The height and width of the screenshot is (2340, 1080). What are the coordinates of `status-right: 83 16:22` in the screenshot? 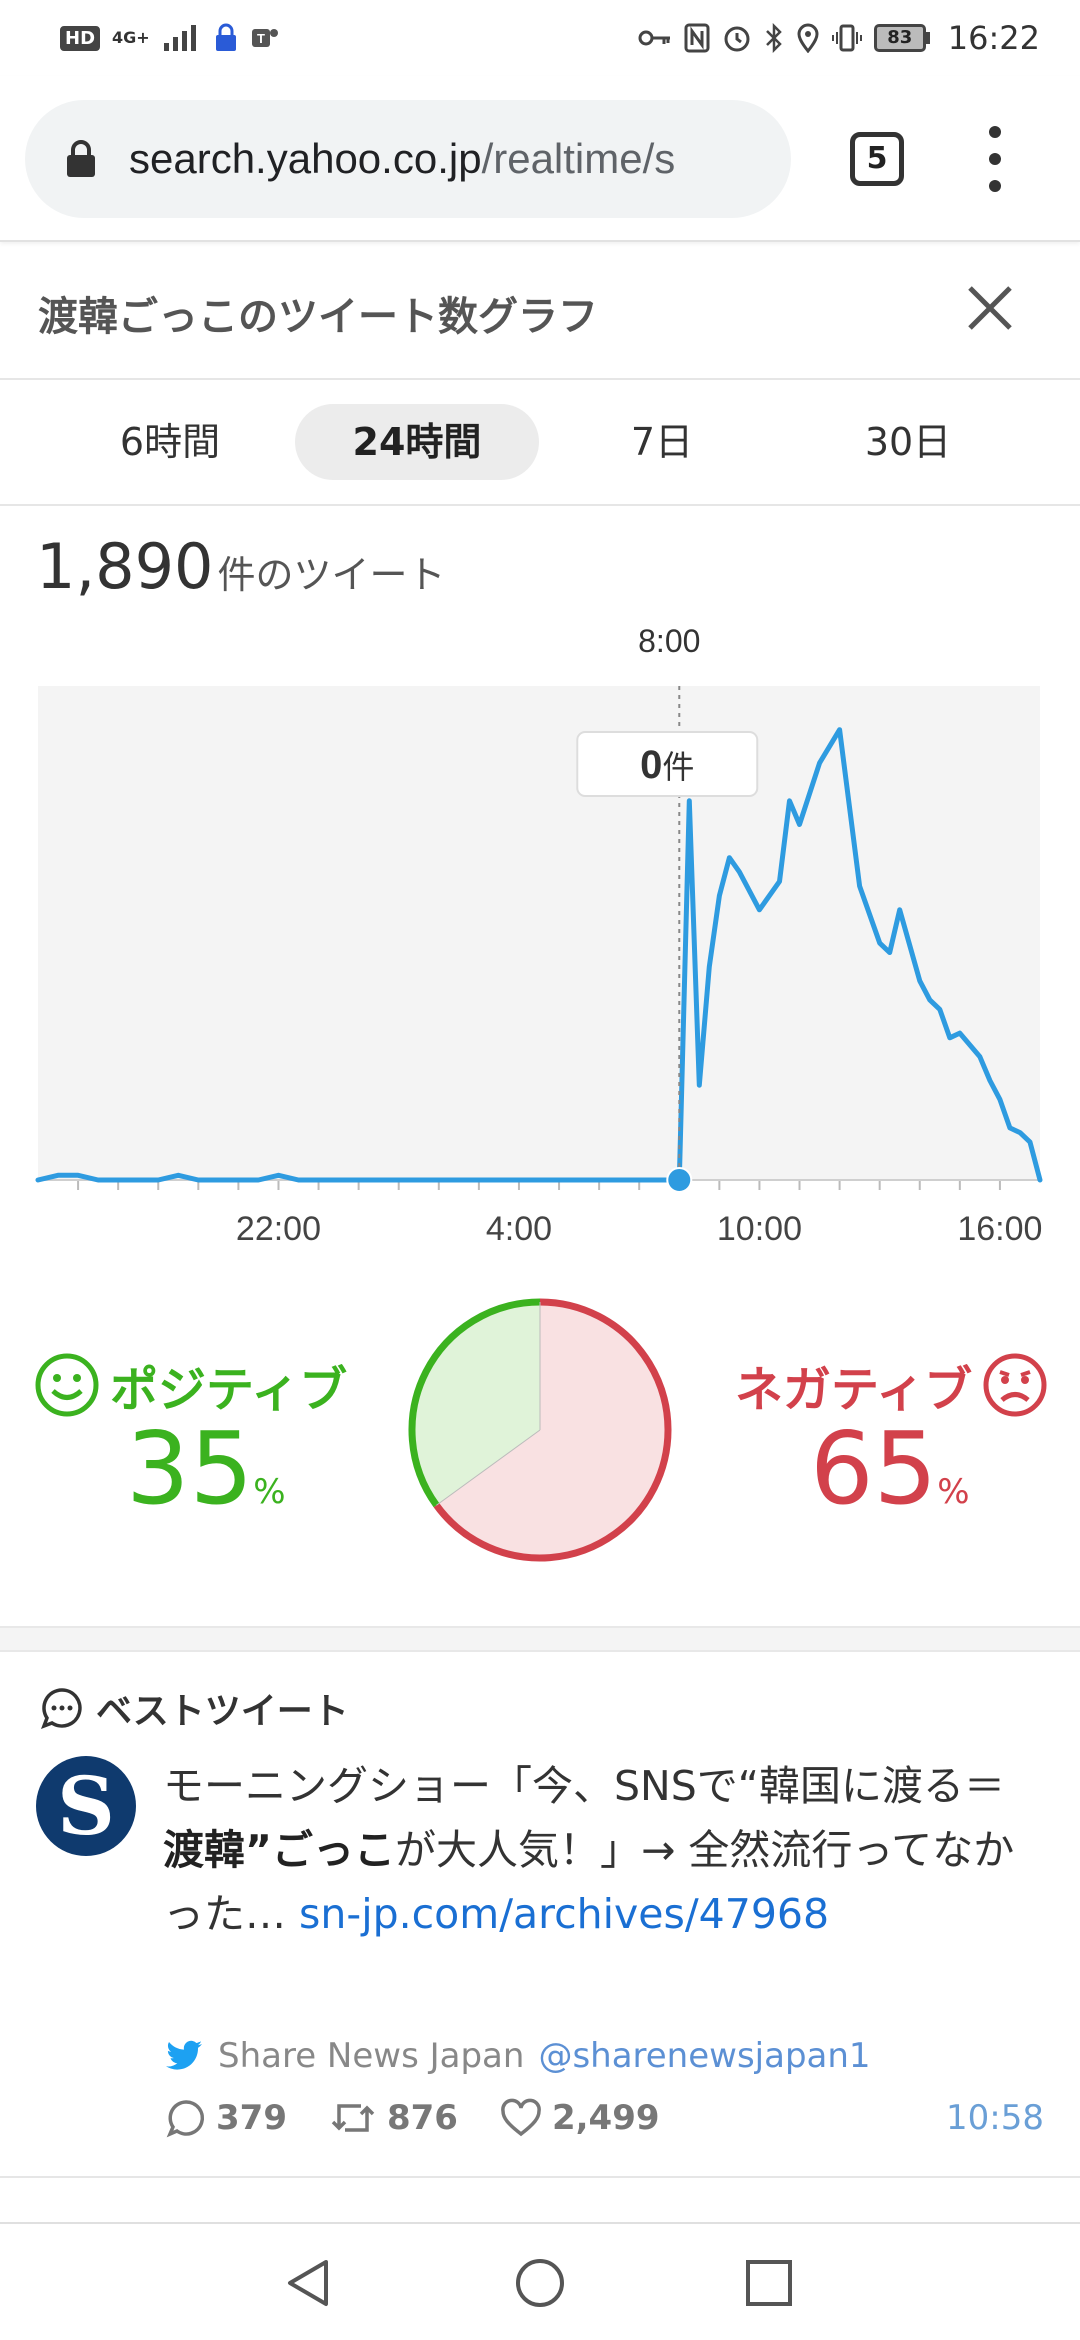 It's located at (839, 38).